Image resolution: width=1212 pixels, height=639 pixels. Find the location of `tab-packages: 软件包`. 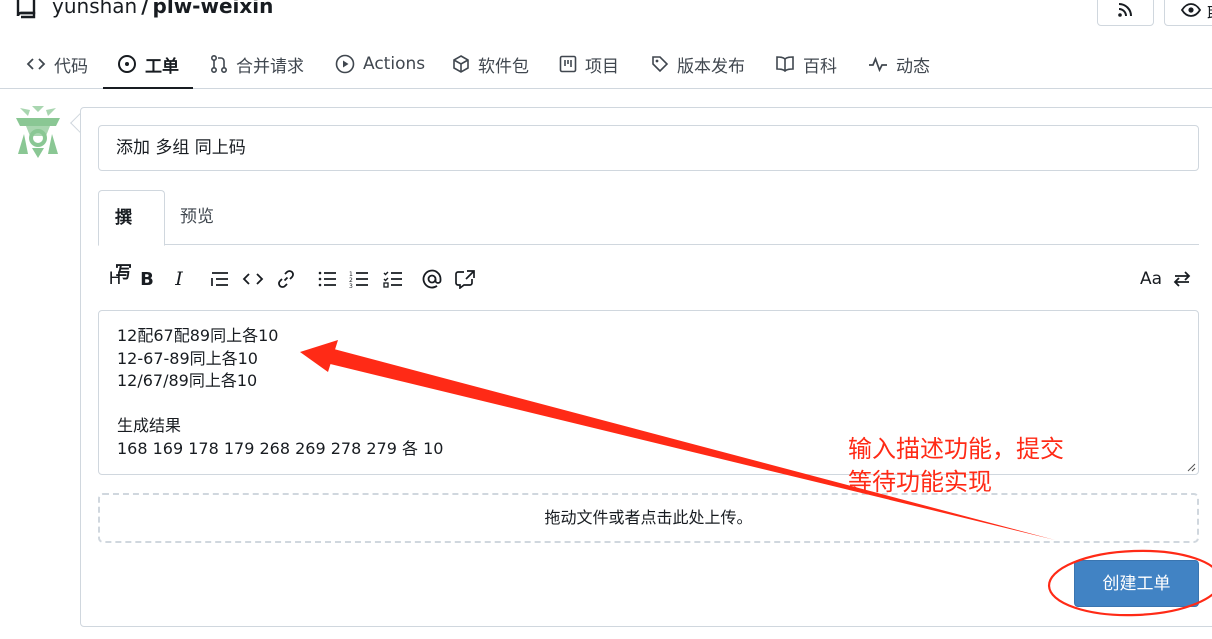

tab-packages: 软件包 is located at coordinates (490, 64).